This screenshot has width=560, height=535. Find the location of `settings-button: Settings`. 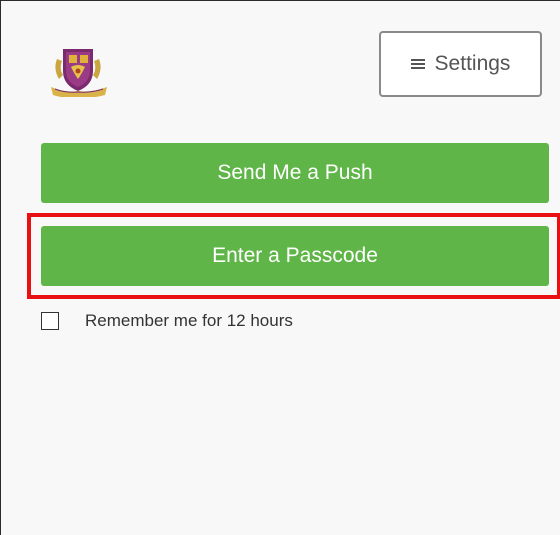

settings-button: Settings is located at coordinates (460, 64).